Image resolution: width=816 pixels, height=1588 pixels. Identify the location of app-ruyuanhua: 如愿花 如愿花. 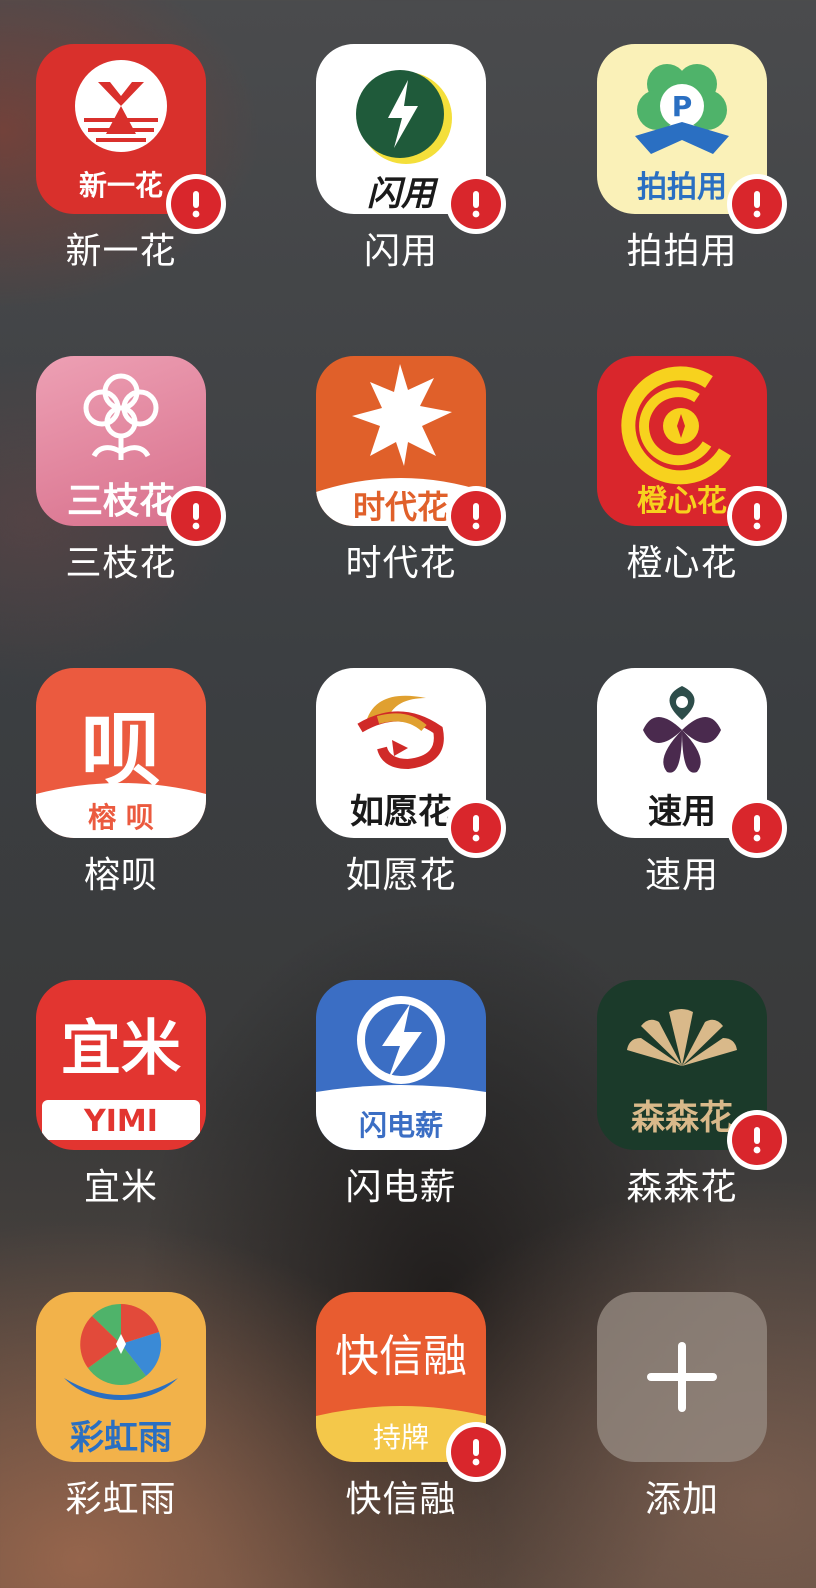
(436, 798).